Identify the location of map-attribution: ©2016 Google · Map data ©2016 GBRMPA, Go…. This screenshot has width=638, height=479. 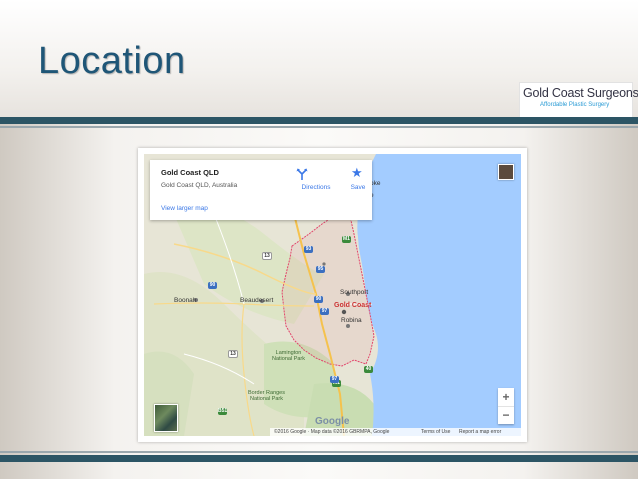
(332, 432).